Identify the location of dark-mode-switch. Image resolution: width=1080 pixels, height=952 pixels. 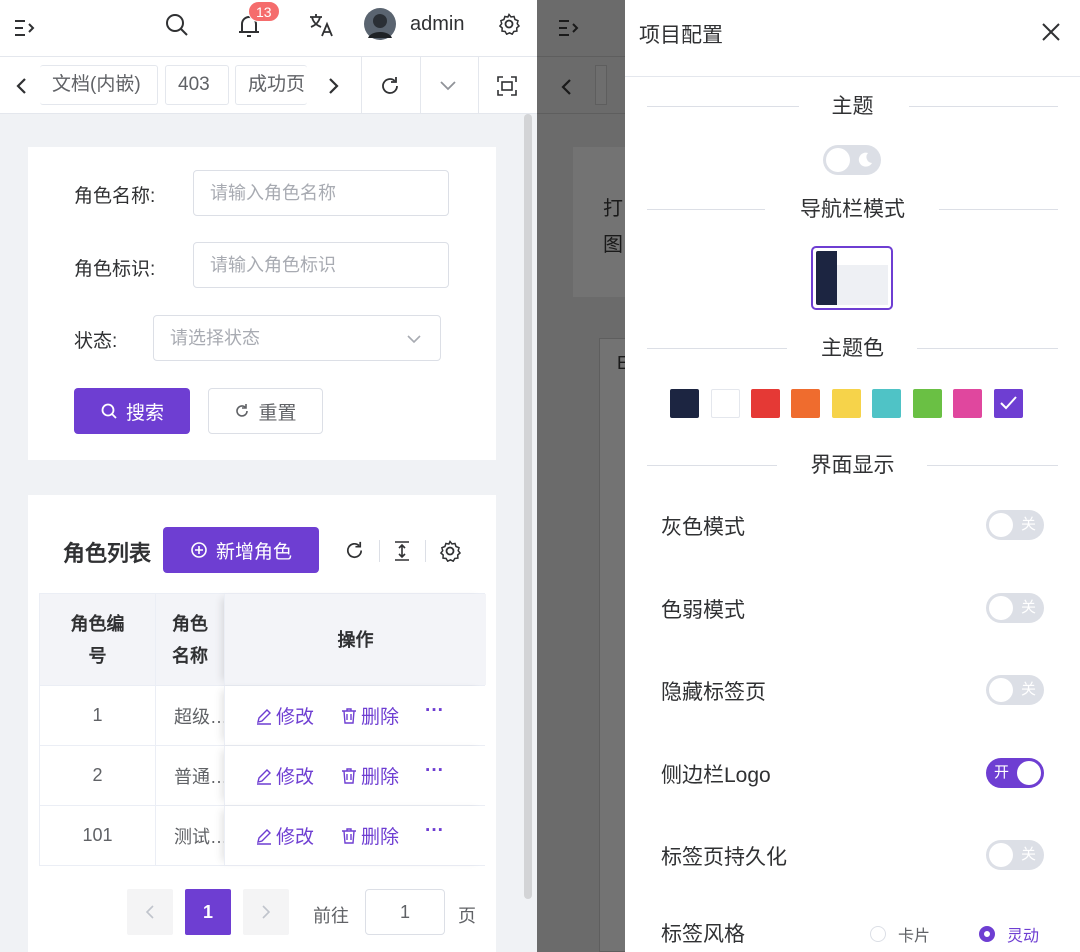
(852, 160).